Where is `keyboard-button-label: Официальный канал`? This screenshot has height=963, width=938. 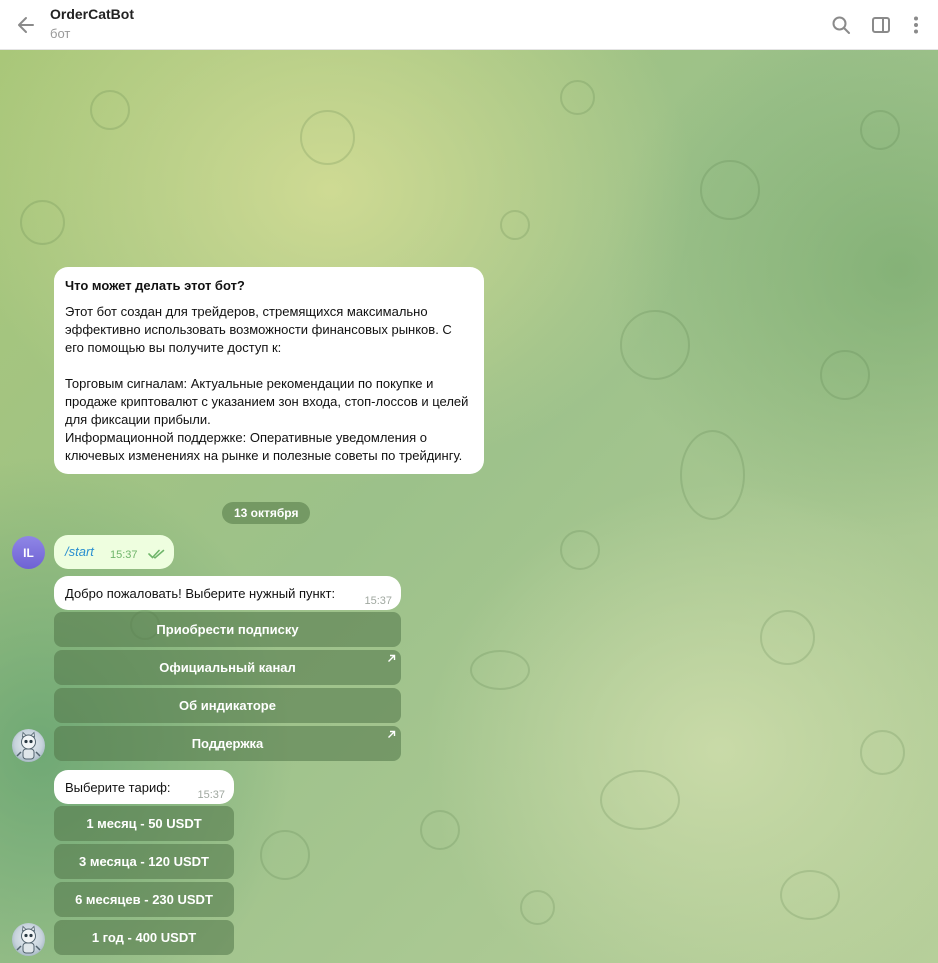 keyboard-button-label: Официальный канал is located at coordinates (227, 667).